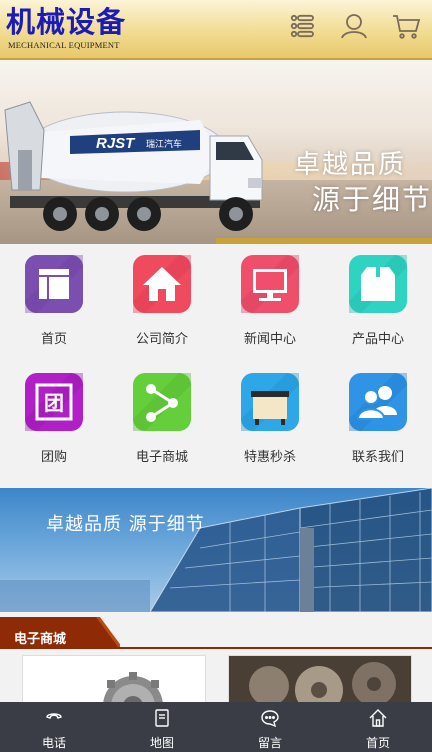 The height and width of the screenshot is (752, 432). Describe the element at coordinates (216, 632) in the screenshot. I see `section-header-e-mall: 电子商城` at that location.